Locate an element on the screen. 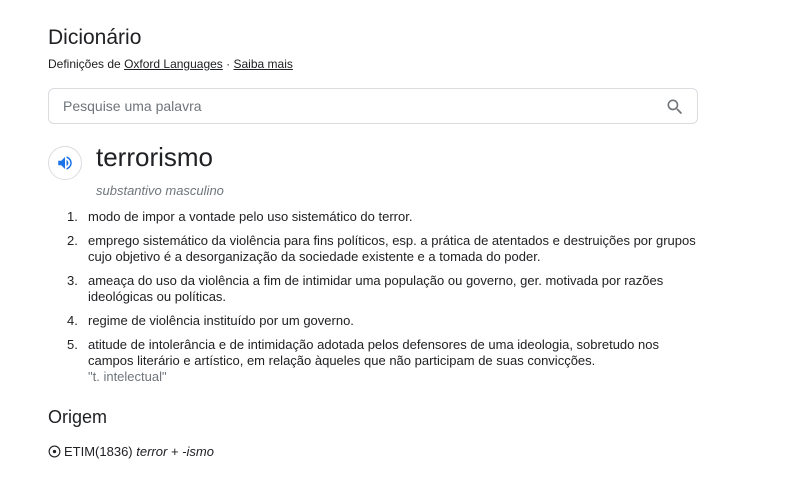  search-icon is located at coordinates (675, 107).